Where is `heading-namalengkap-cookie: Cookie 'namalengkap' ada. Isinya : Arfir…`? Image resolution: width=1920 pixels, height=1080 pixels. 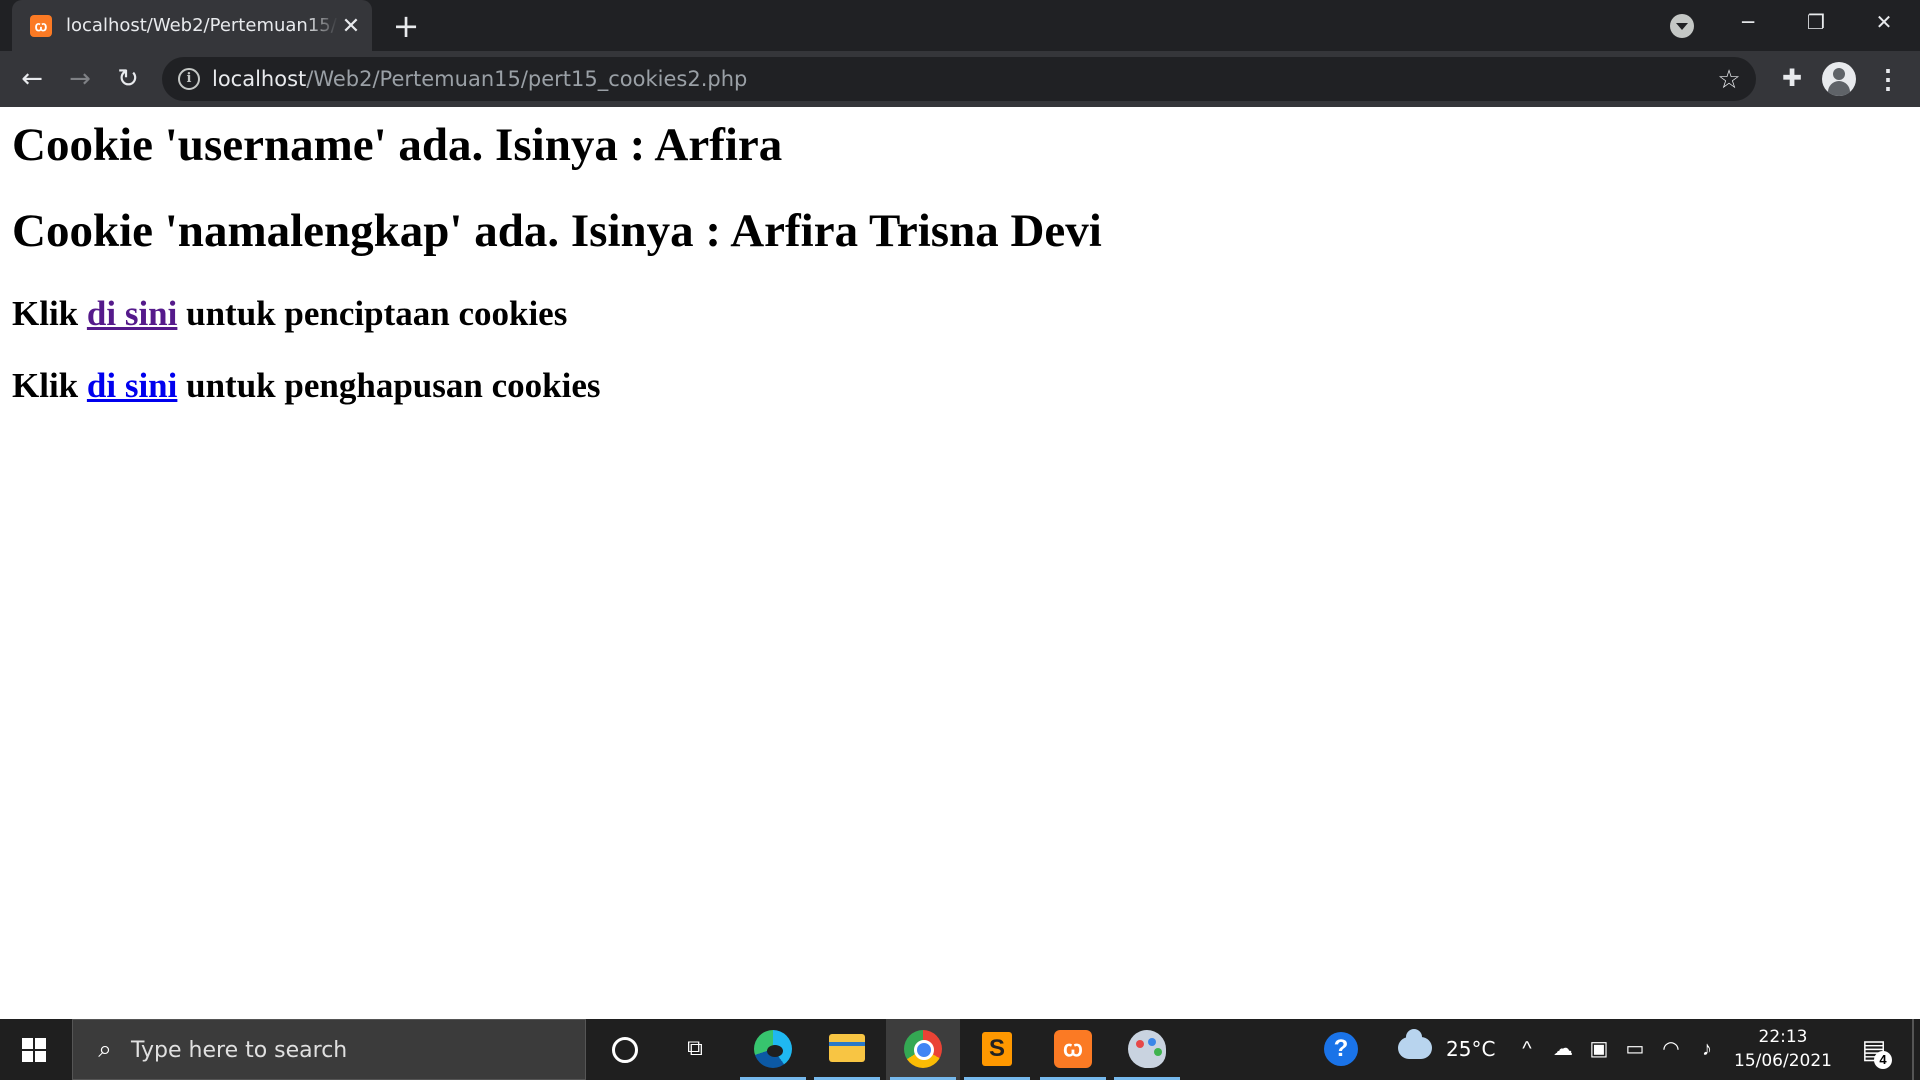 heading-namalengkap-cookie: Cookie 'namalengkap' ada. Isinya : Arfir… is located at coordinates (557, 231).